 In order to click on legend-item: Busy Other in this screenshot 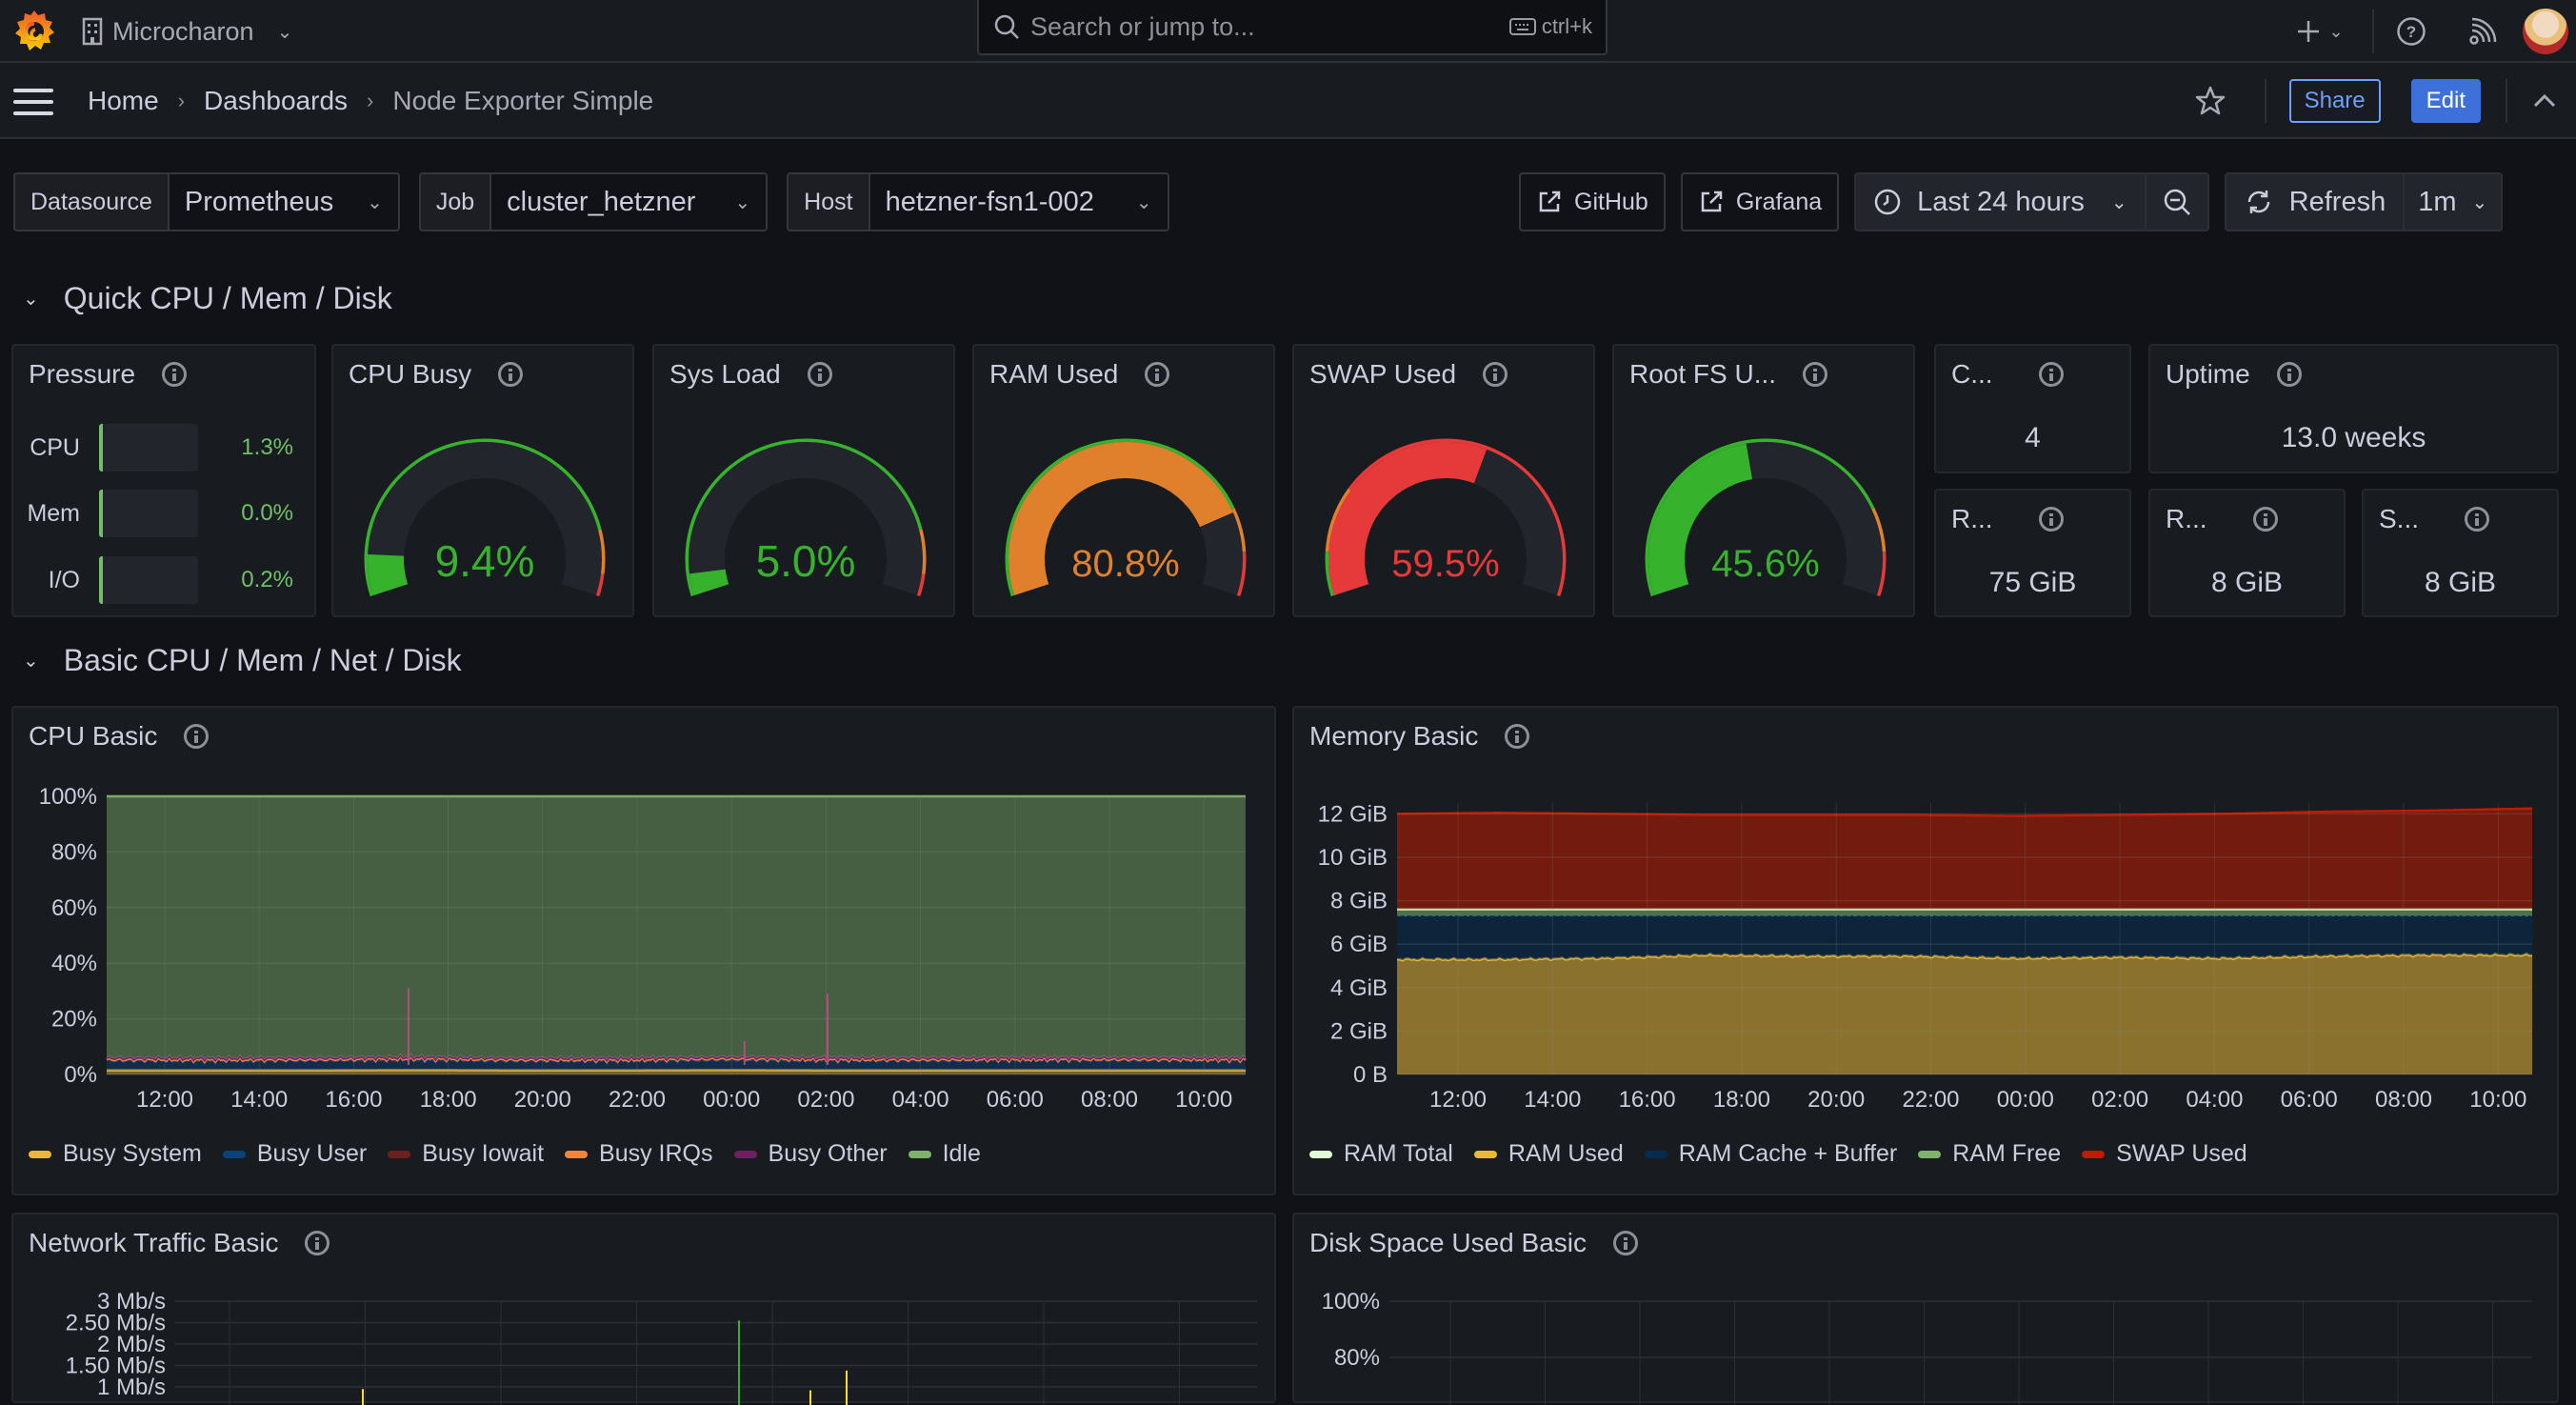, I will do `click(811, 1154)`.